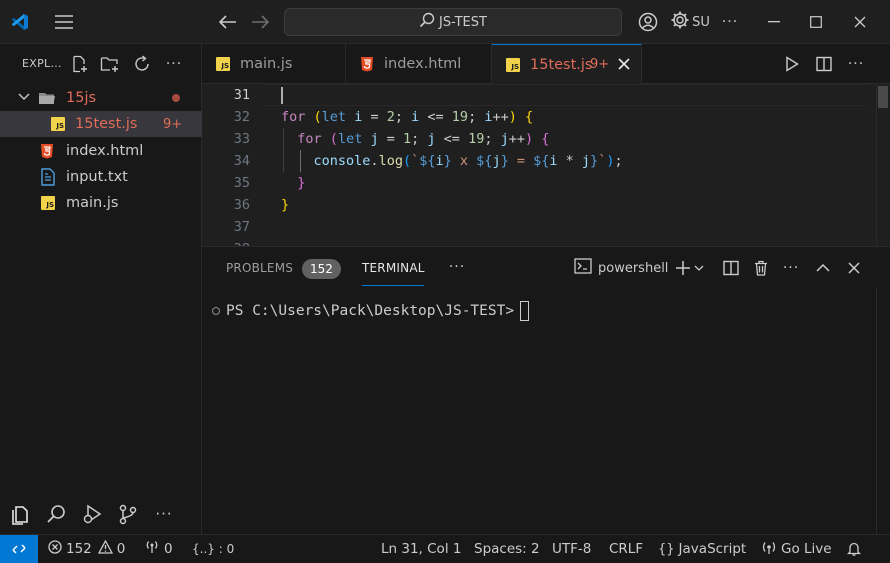 The image size is (890, 563). Describe the element at coordinates (285, 205) in the screenshot. I see `code-text: }` at that location.